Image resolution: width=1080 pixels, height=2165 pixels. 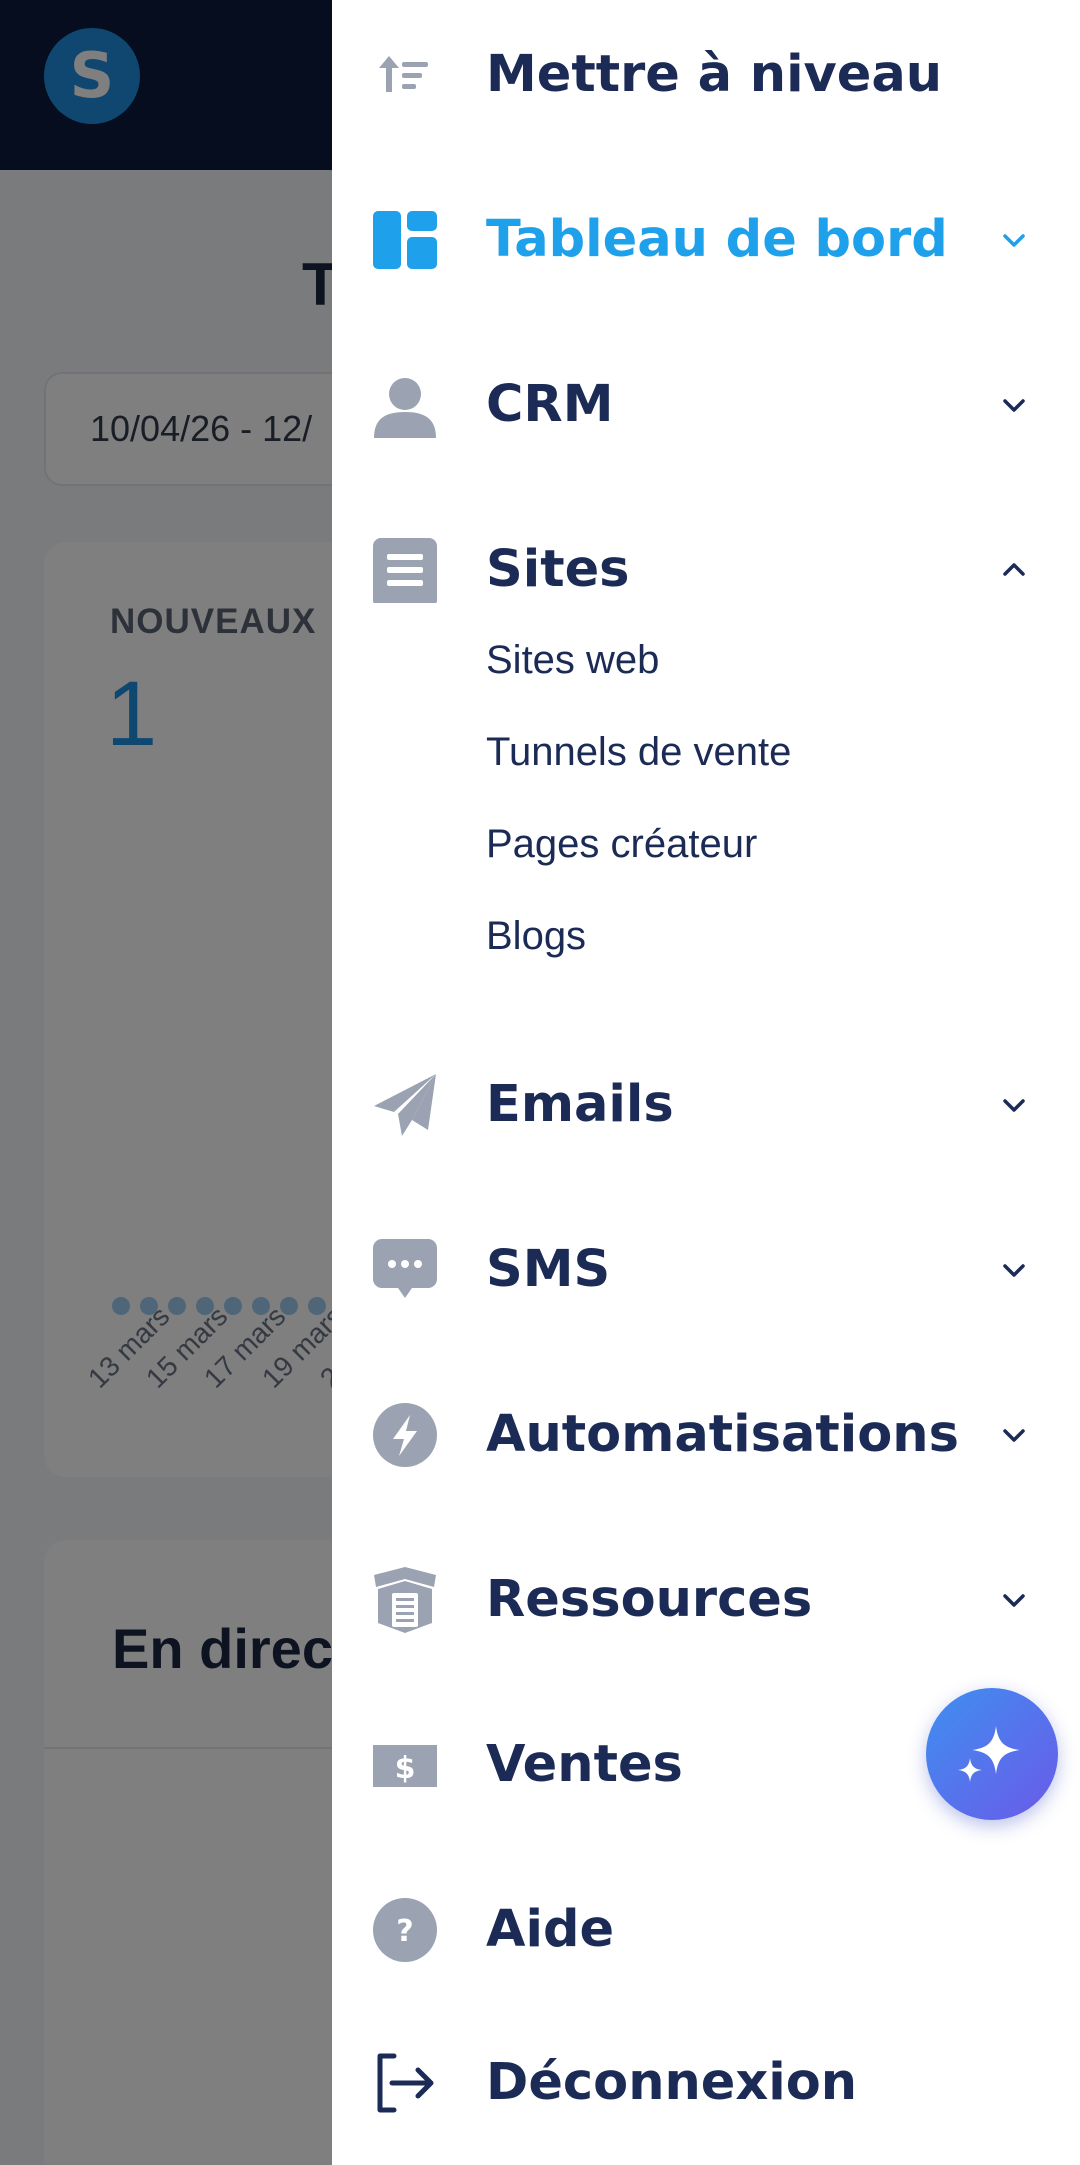 I want to click on help-icon: ?, so click(x=405, y=1930).